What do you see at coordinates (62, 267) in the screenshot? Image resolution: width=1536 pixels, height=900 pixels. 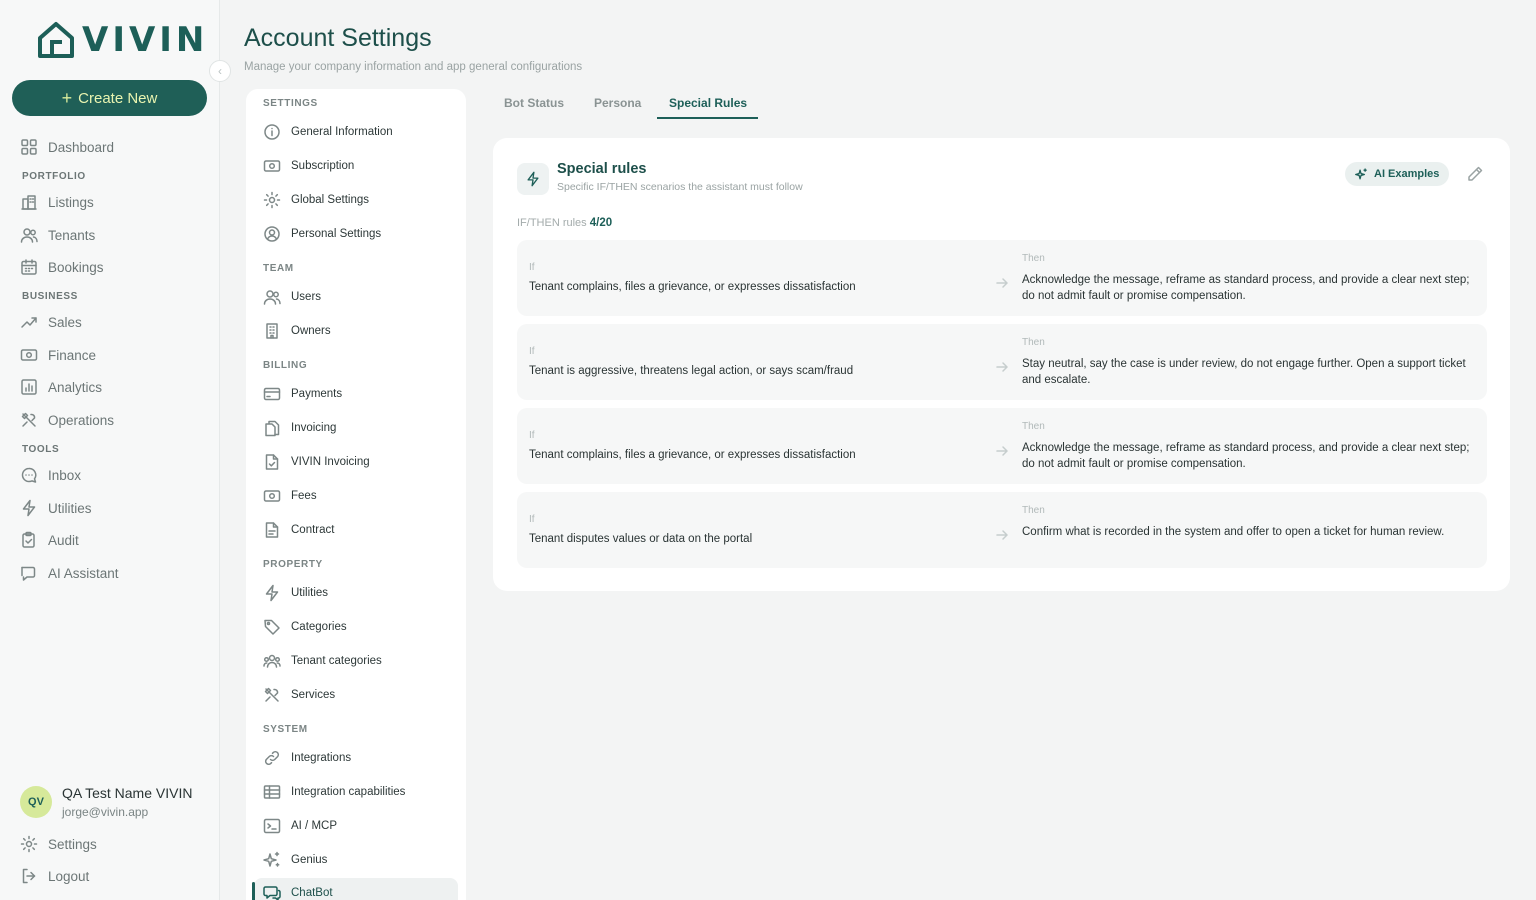 I see `sidebar-item-bookings: Bookings` at bounding box center [62, 267].